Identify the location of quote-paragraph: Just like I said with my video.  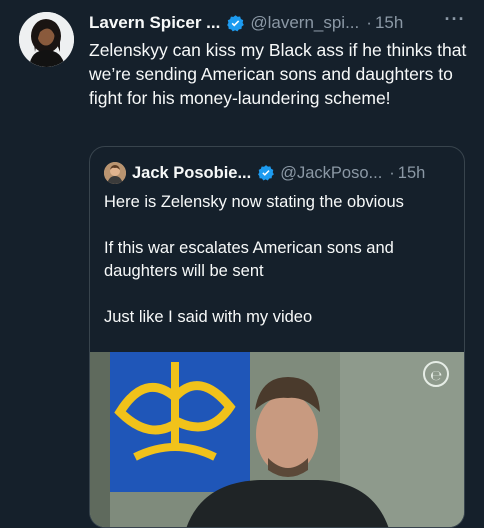
(208, 317).